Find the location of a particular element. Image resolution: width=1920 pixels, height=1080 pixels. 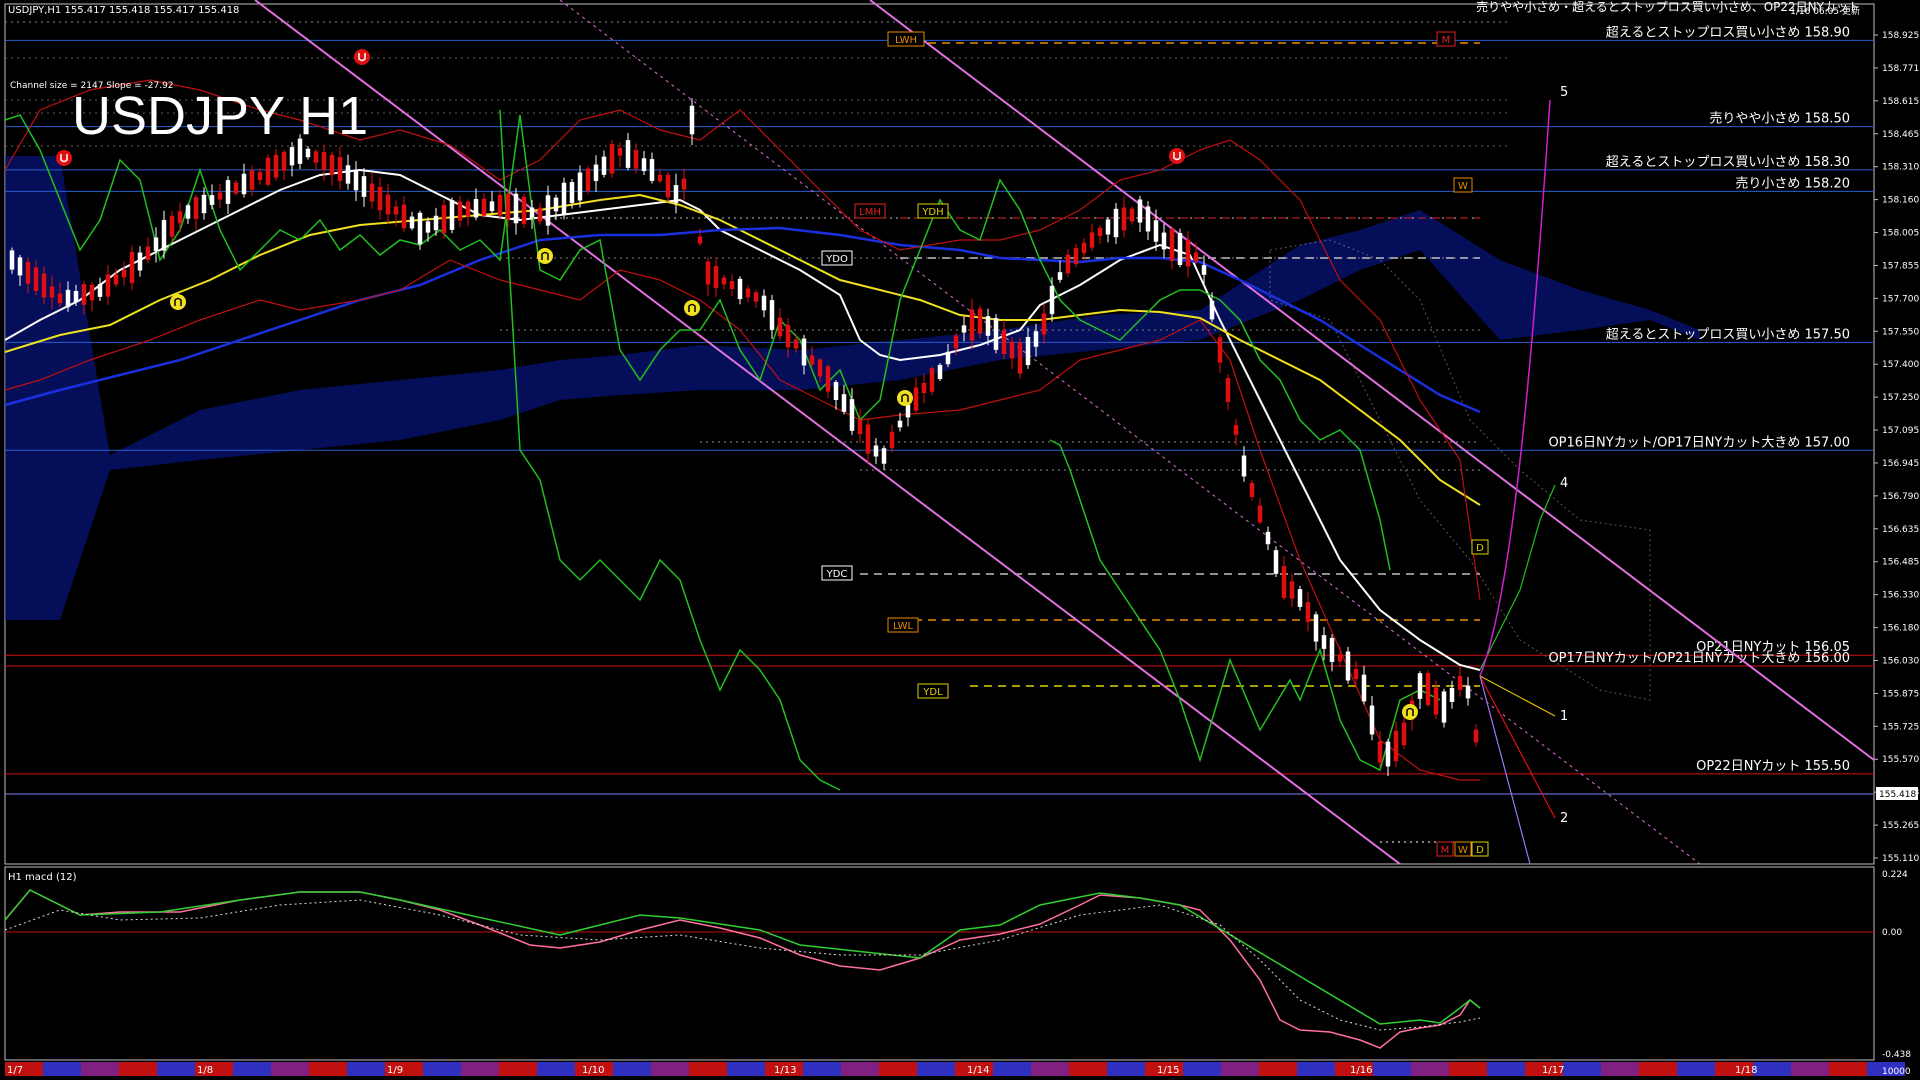

macd-title: H1 macd (12) is located at coordinates (42, 877).